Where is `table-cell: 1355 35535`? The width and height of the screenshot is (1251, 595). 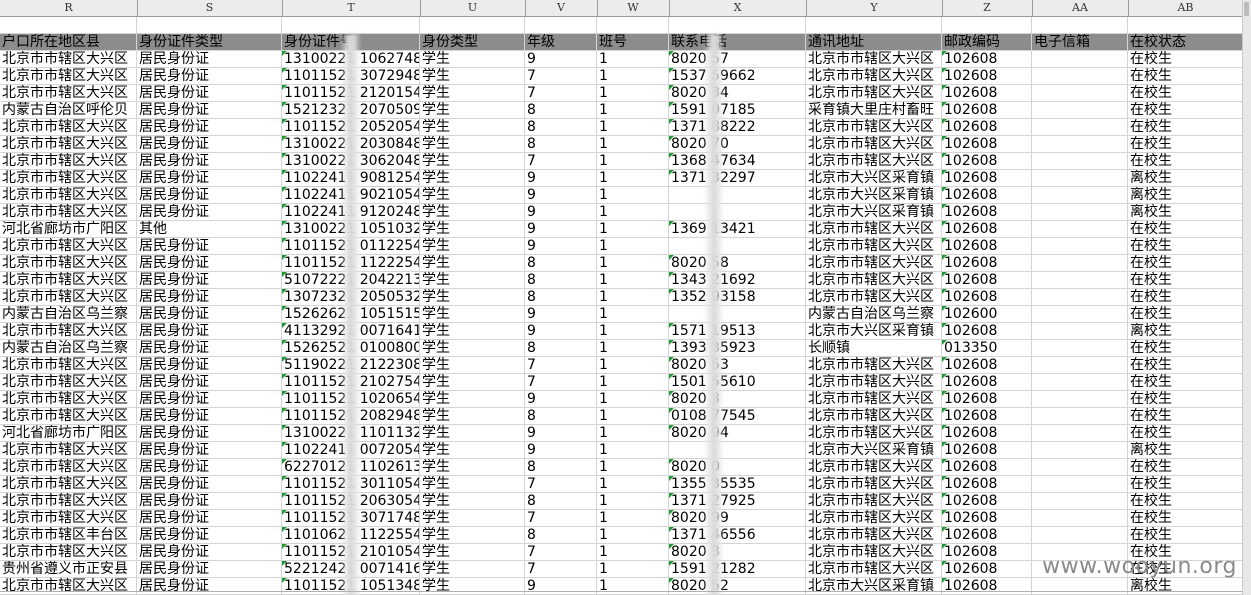
table-cell: 1355 35535 is located at coordinates (737, 484).